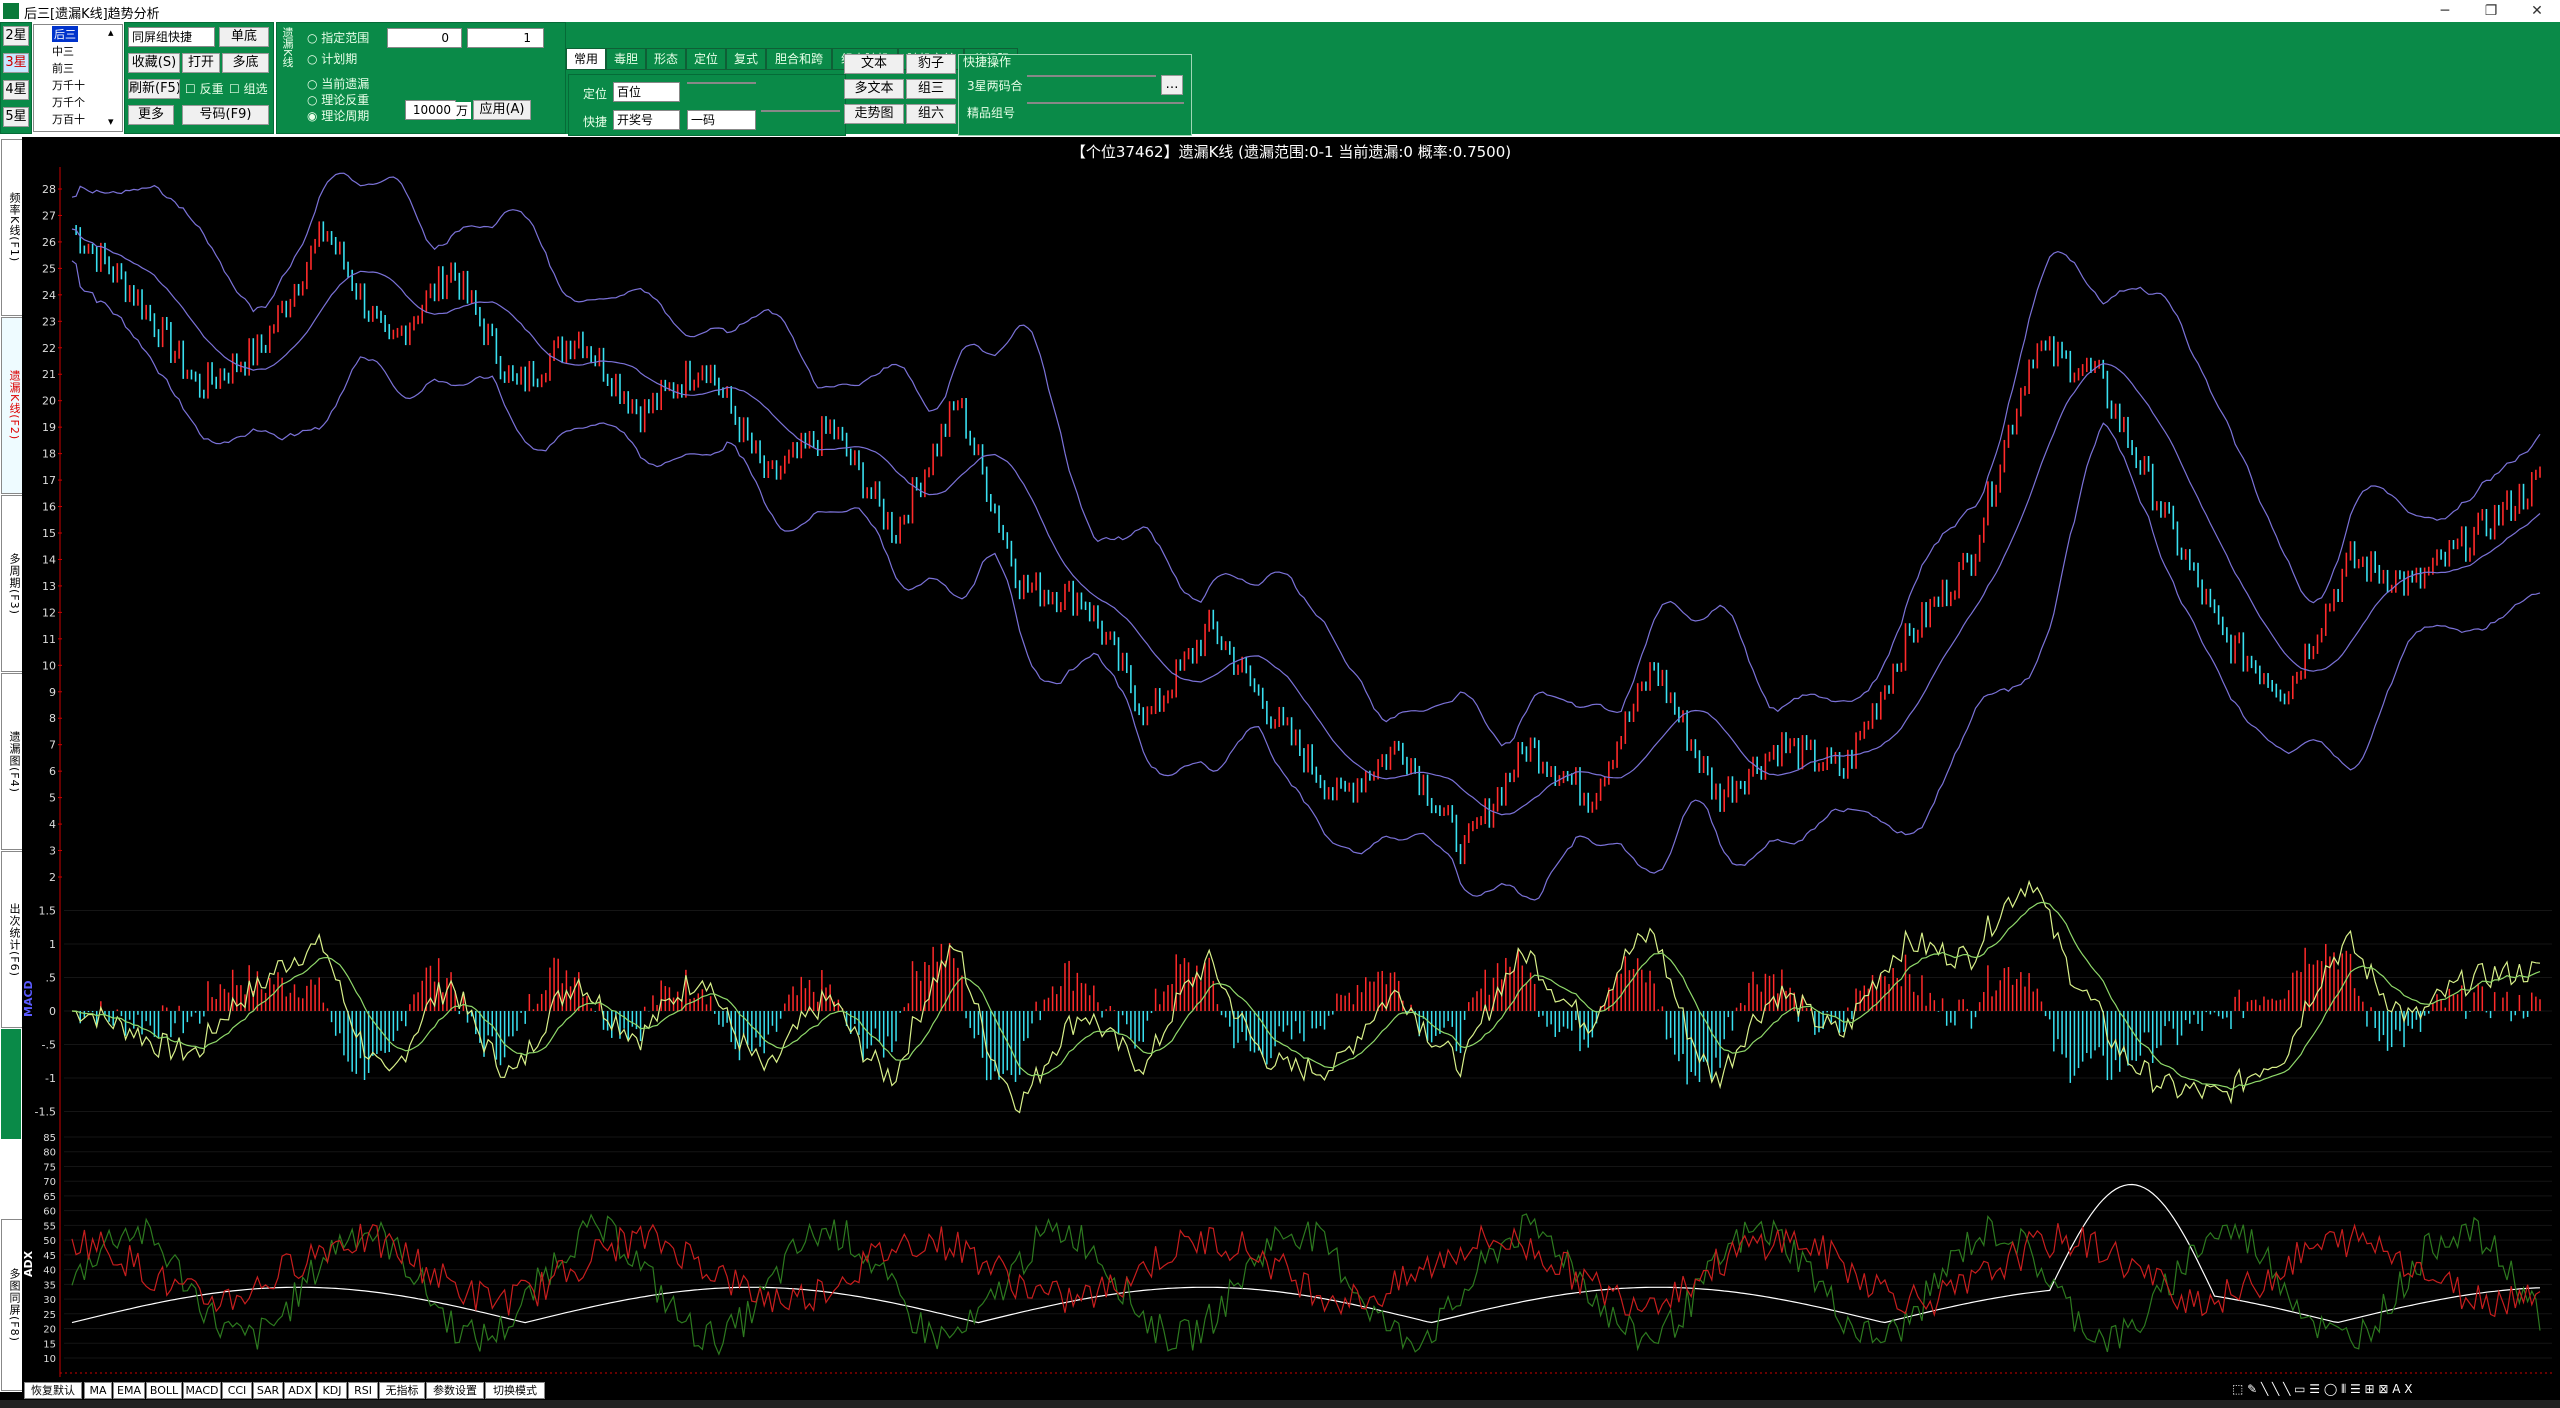 The height and width of the screenshot is (1408, 2560). What do you see at coordinates (204, 88) in the screenshot?
I see `reverse-checkbox: ☐ 反重` at bounding box center [204, 88].